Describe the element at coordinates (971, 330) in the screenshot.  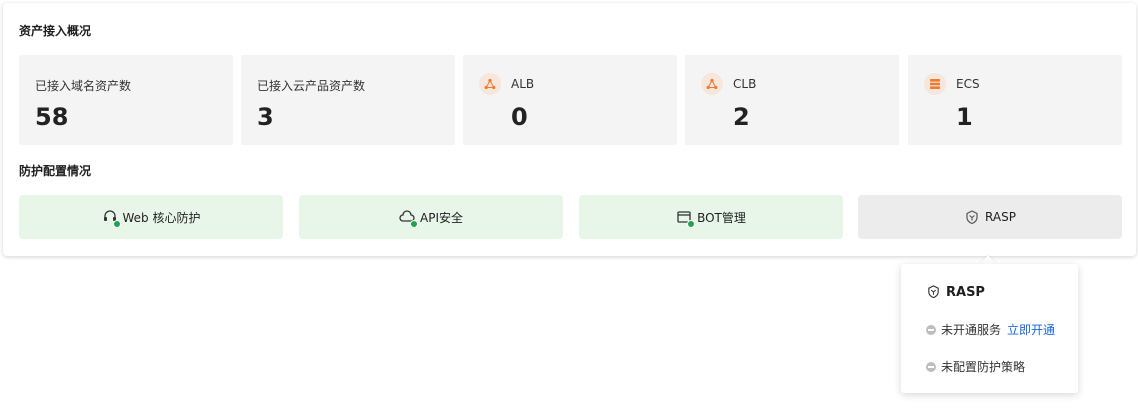
I see `service-status-text: 未开通服务` at that location.